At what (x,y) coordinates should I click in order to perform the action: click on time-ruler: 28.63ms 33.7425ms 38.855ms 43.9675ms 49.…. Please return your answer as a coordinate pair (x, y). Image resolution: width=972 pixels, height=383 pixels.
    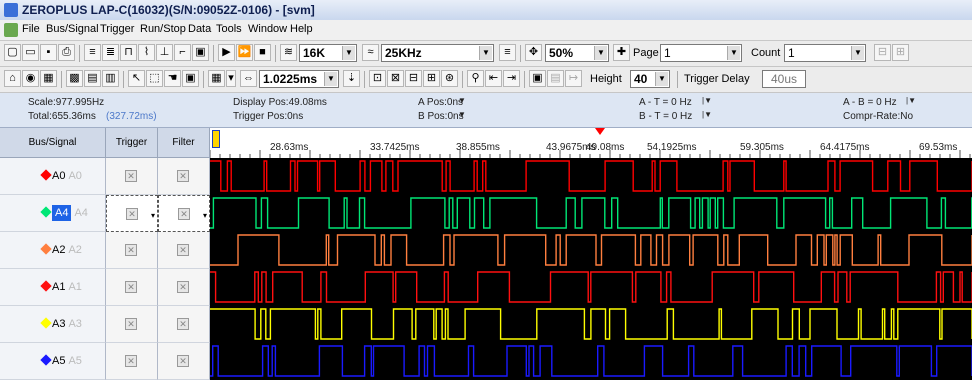
    Looking at the image, I should click on (591, 143).